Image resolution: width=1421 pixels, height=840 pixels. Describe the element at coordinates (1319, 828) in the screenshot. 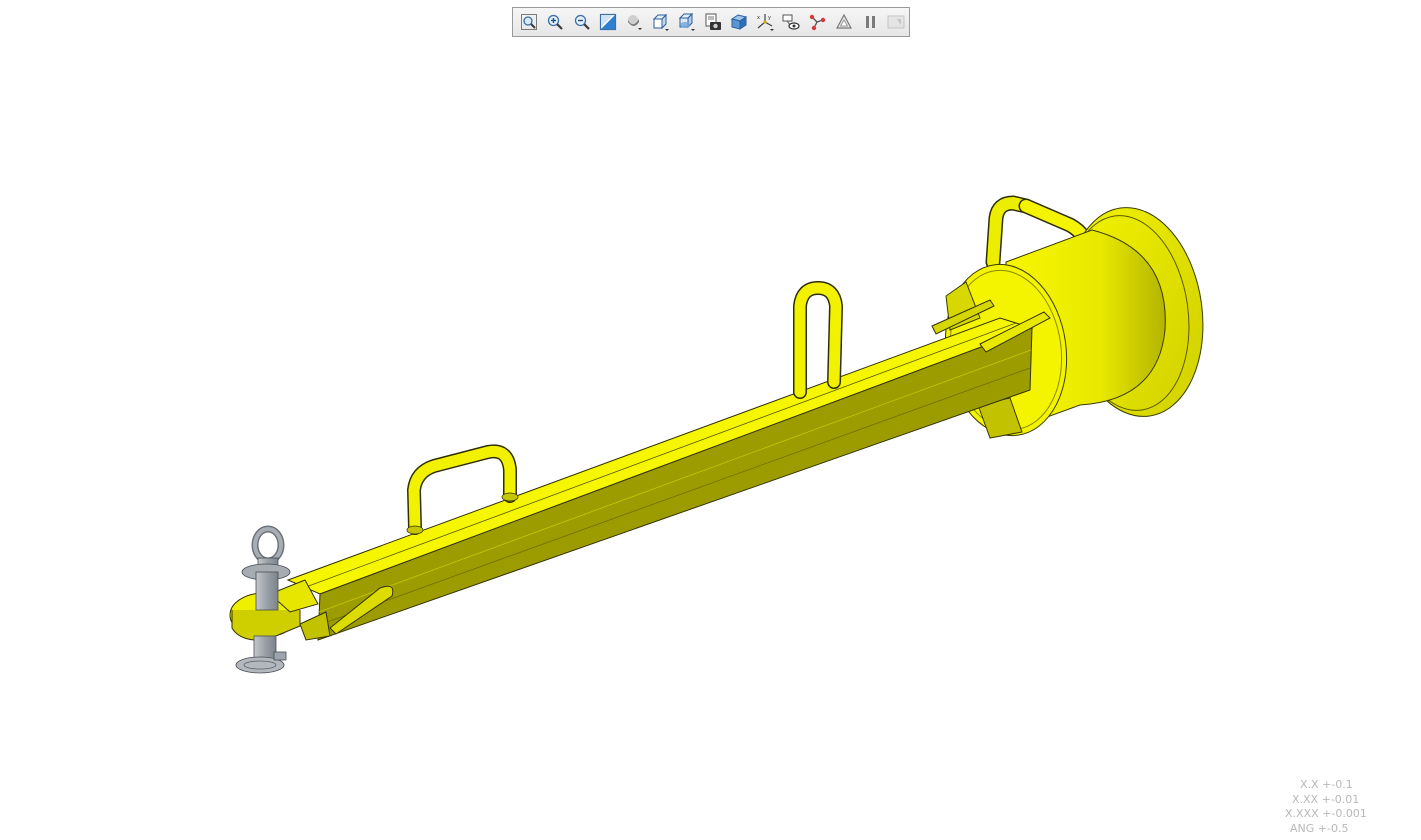

I see `tolerance-line: ANG +-0.5` at that location.